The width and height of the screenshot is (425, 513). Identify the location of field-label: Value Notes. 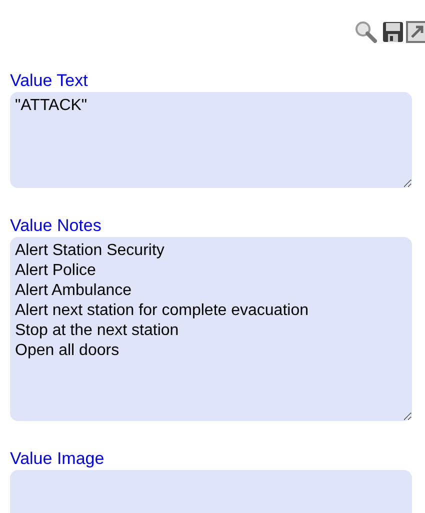
(56, 226).